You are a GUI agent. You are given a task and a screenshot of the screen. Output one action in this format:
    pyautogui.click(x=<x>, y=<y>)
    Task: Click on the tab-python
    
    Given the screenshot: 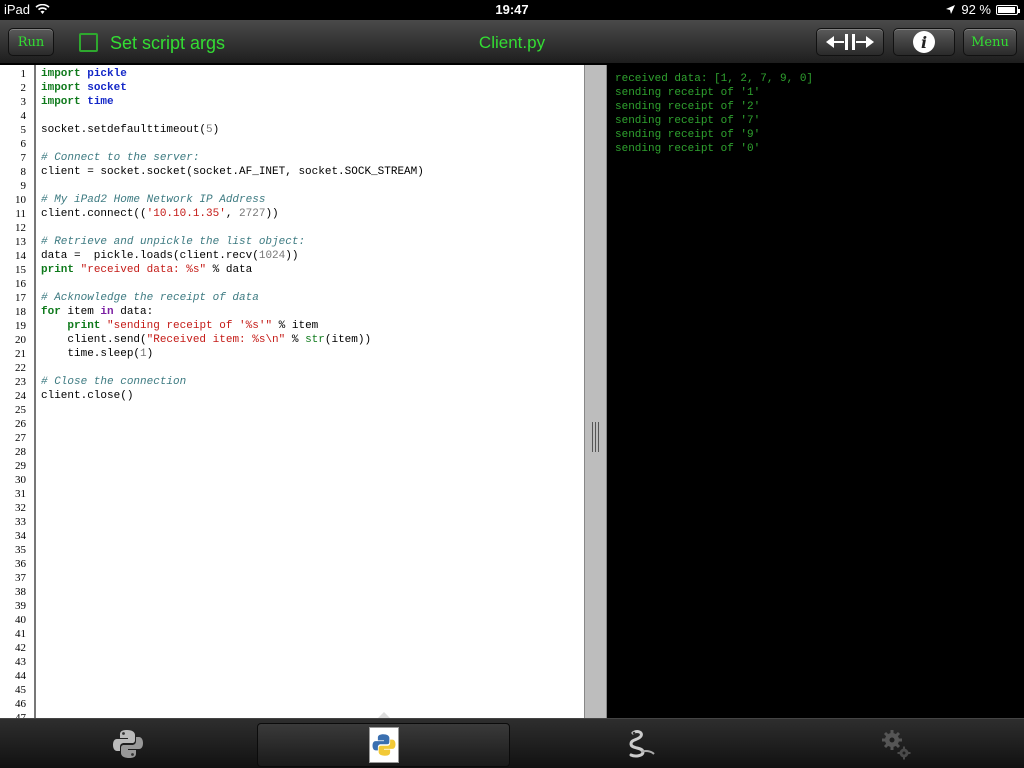 What is the action you would take?
    pyautogui.click(x=128, y=743)
    